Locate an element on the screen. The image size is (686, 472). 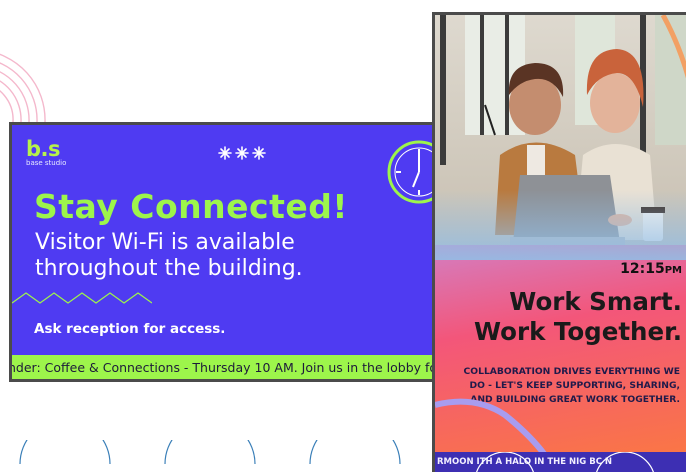
sparkle-icon is located at coordinates (242, 153).